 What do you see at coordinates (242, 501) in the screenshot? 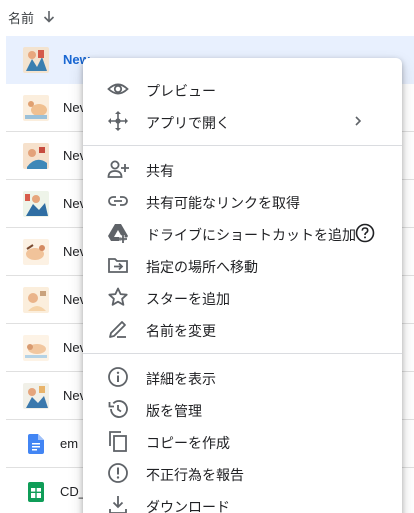
I see `menu-item-download: ダウンロード` at bounding box center [242, 501].